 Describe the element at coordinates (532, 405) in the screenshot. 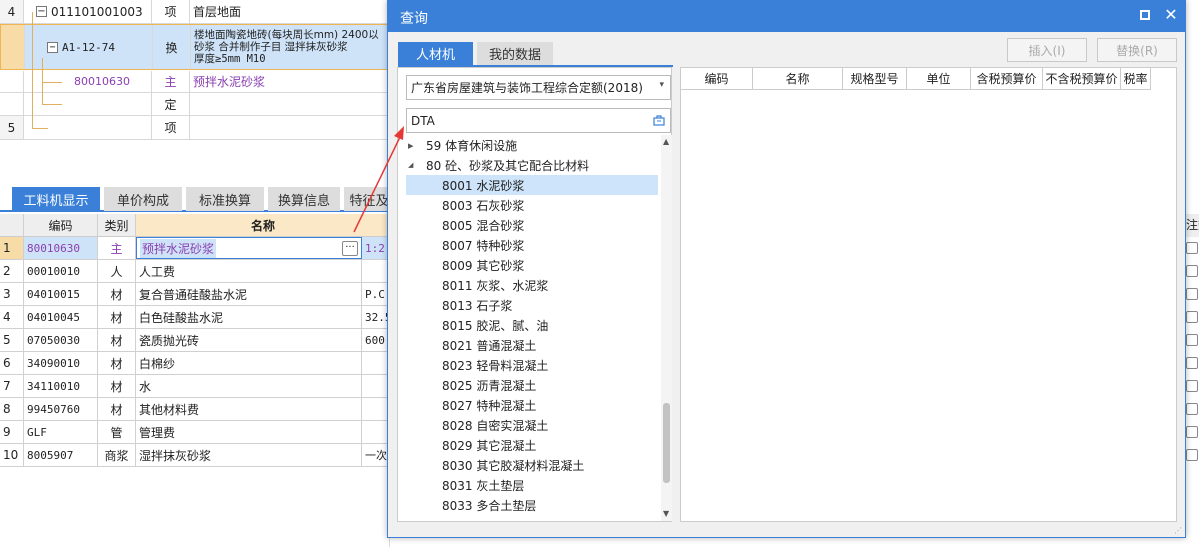

I see `tree-node: 8027 特种混凝土` at that location.